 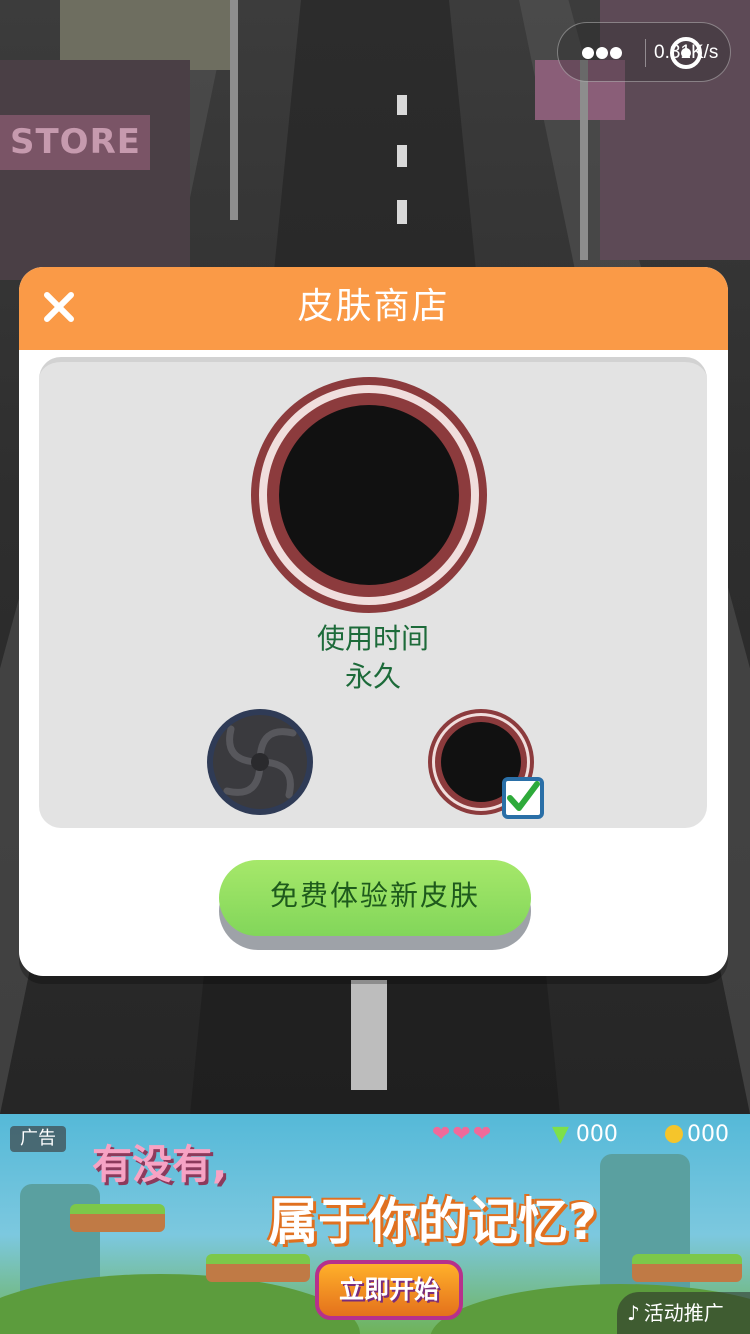 What do you see at coordinates (38, 1139) in the screenshot?
I see `ad-badge: 广告` at bounding box center [38, 1139].